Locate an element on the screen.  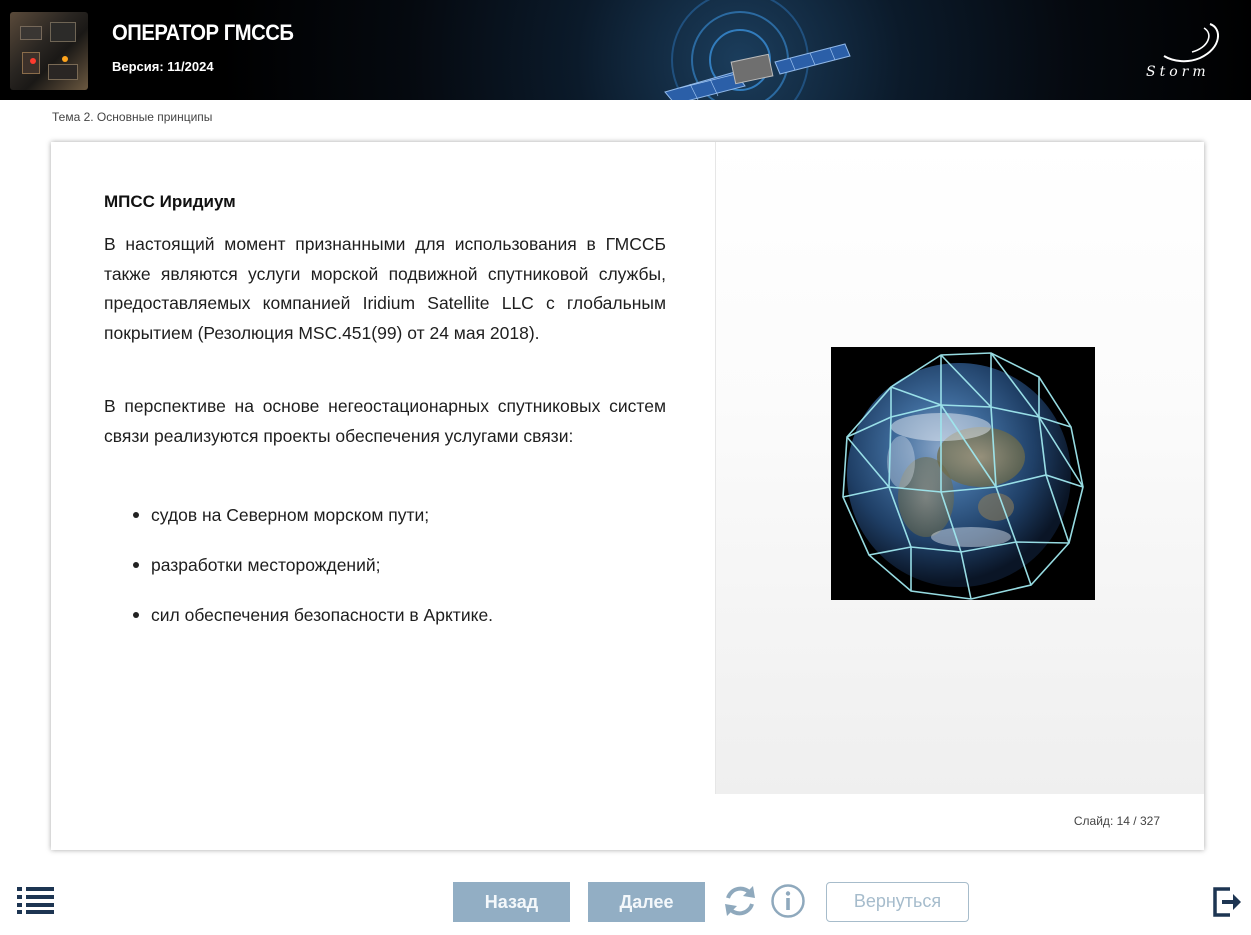
back-button: Назад is located at coordinates (511, 902).